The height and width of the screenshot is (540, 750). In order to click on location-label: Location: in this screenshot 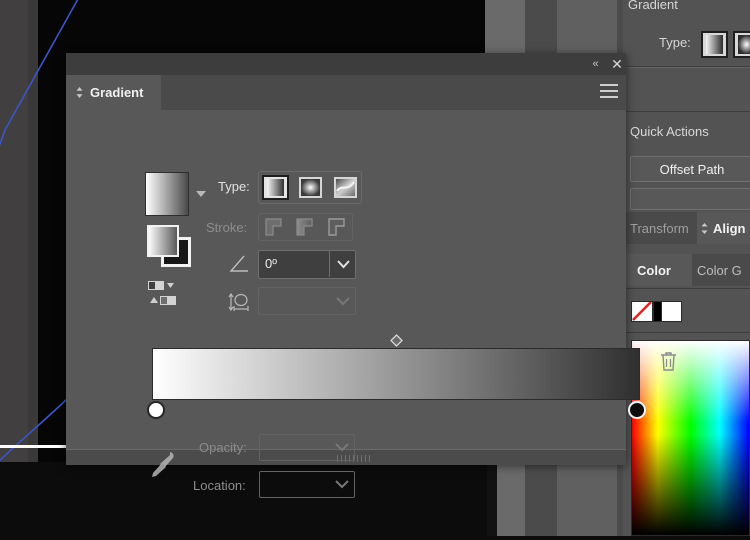, I will do `click(219, 485)`.